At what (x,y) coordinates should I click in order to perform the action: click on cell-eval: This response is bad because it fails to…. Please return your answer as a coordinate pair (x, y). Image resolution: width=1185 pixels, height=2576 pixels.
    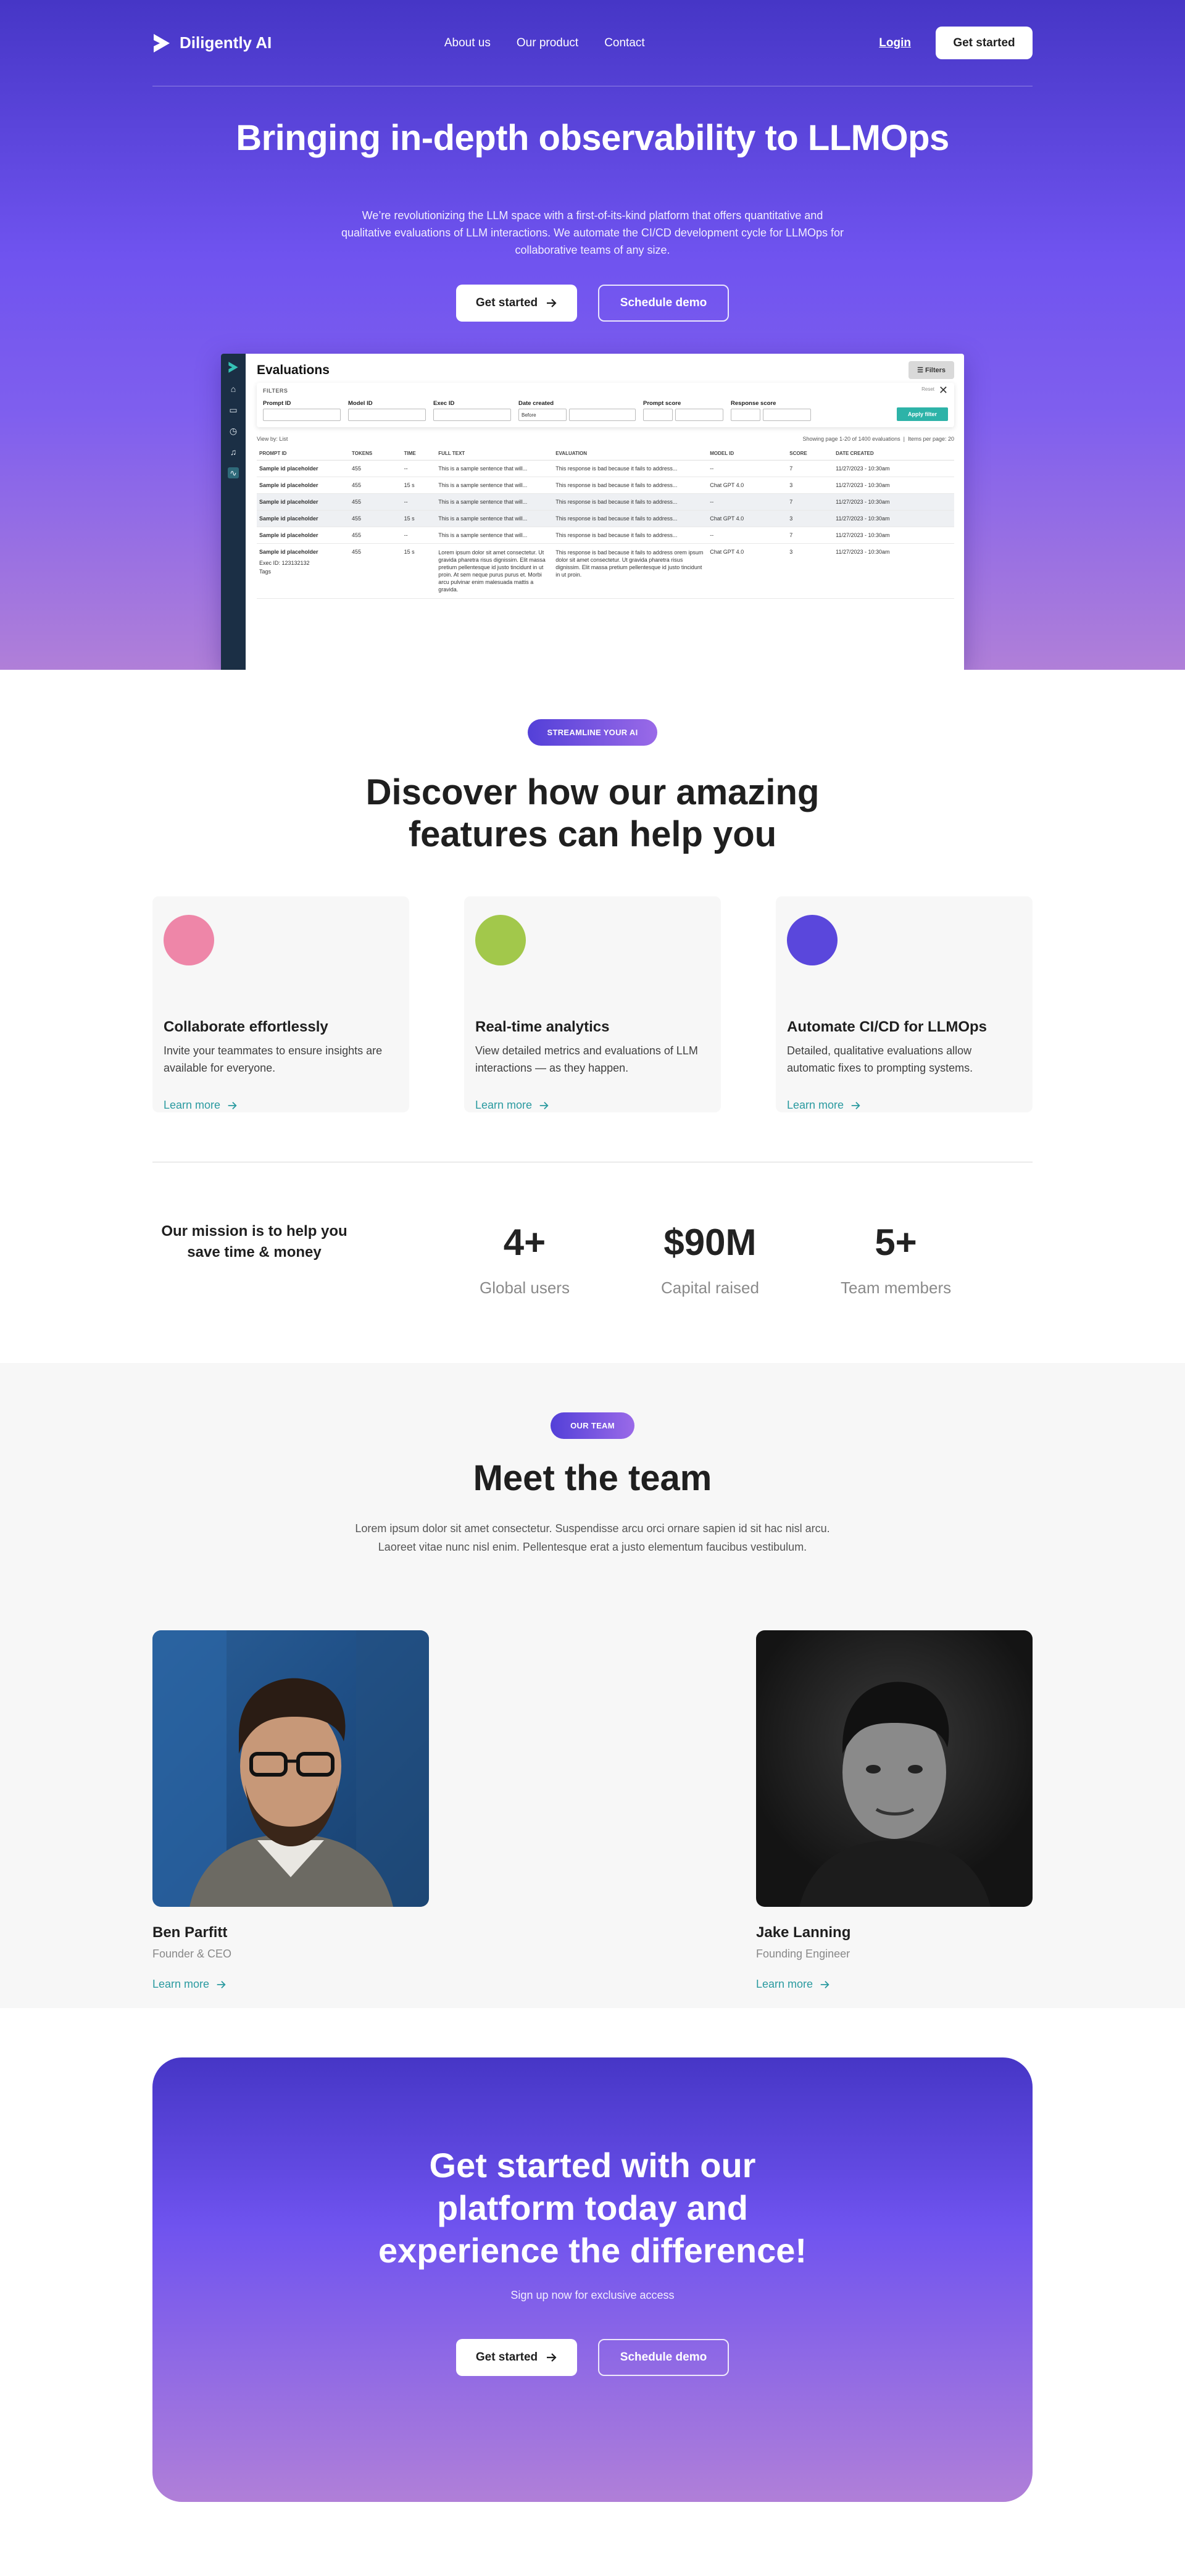
    Looking at the image, I should click on (630, 571).